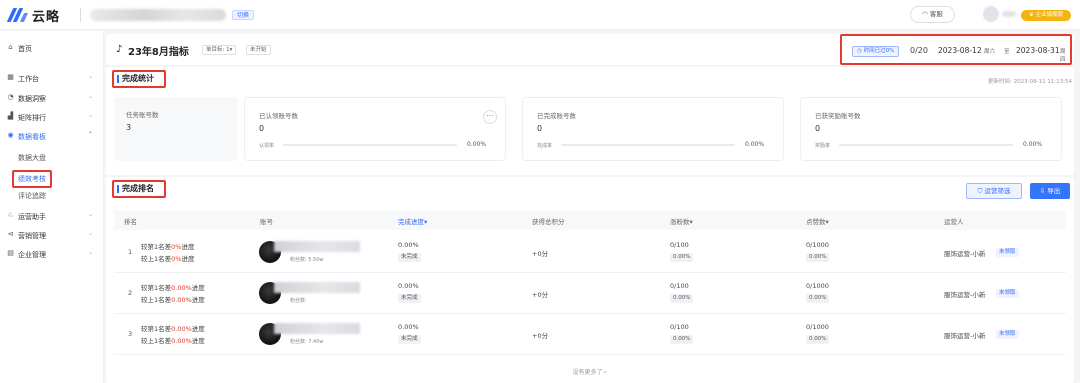 The width and height of the screenshot is (1080, 383). What do you see at coordinates (52, 78) in the screenshot?
I see `sidebar-item-workbench: ▦ 工作台 ⌄` at bounding box center [52, 78].